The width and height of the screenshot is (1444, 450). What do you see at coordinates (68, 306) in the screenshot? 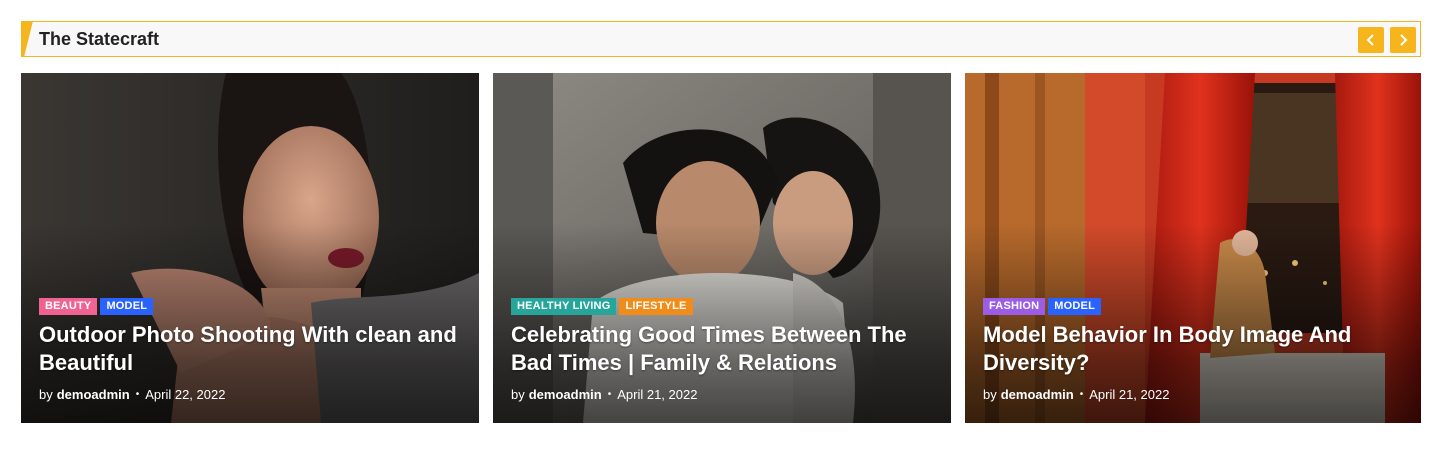
I see `tag-beauty: Beauty` at bounding box center [68, 306].